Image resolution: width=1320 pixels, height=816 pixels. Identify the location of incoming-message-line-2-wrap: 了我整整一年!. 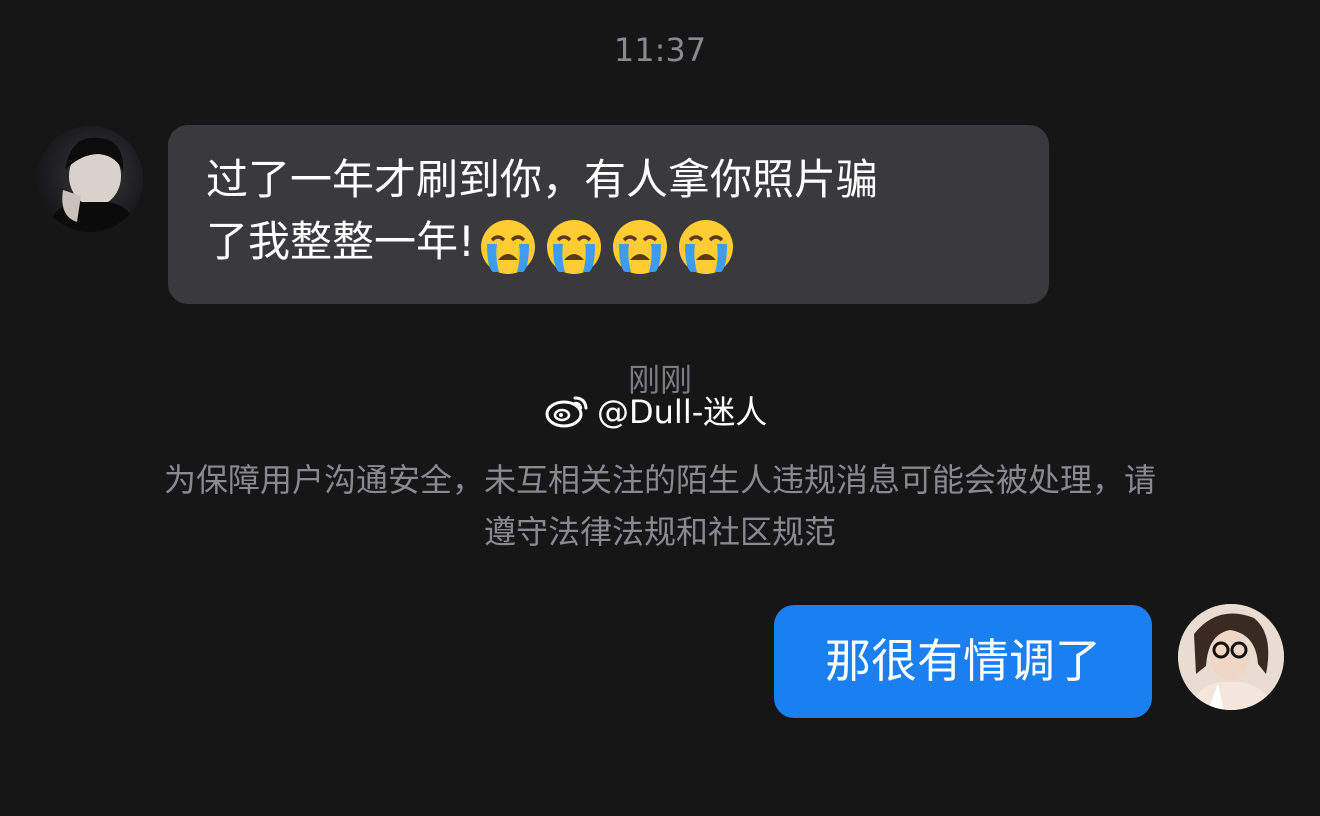
(612, 243).